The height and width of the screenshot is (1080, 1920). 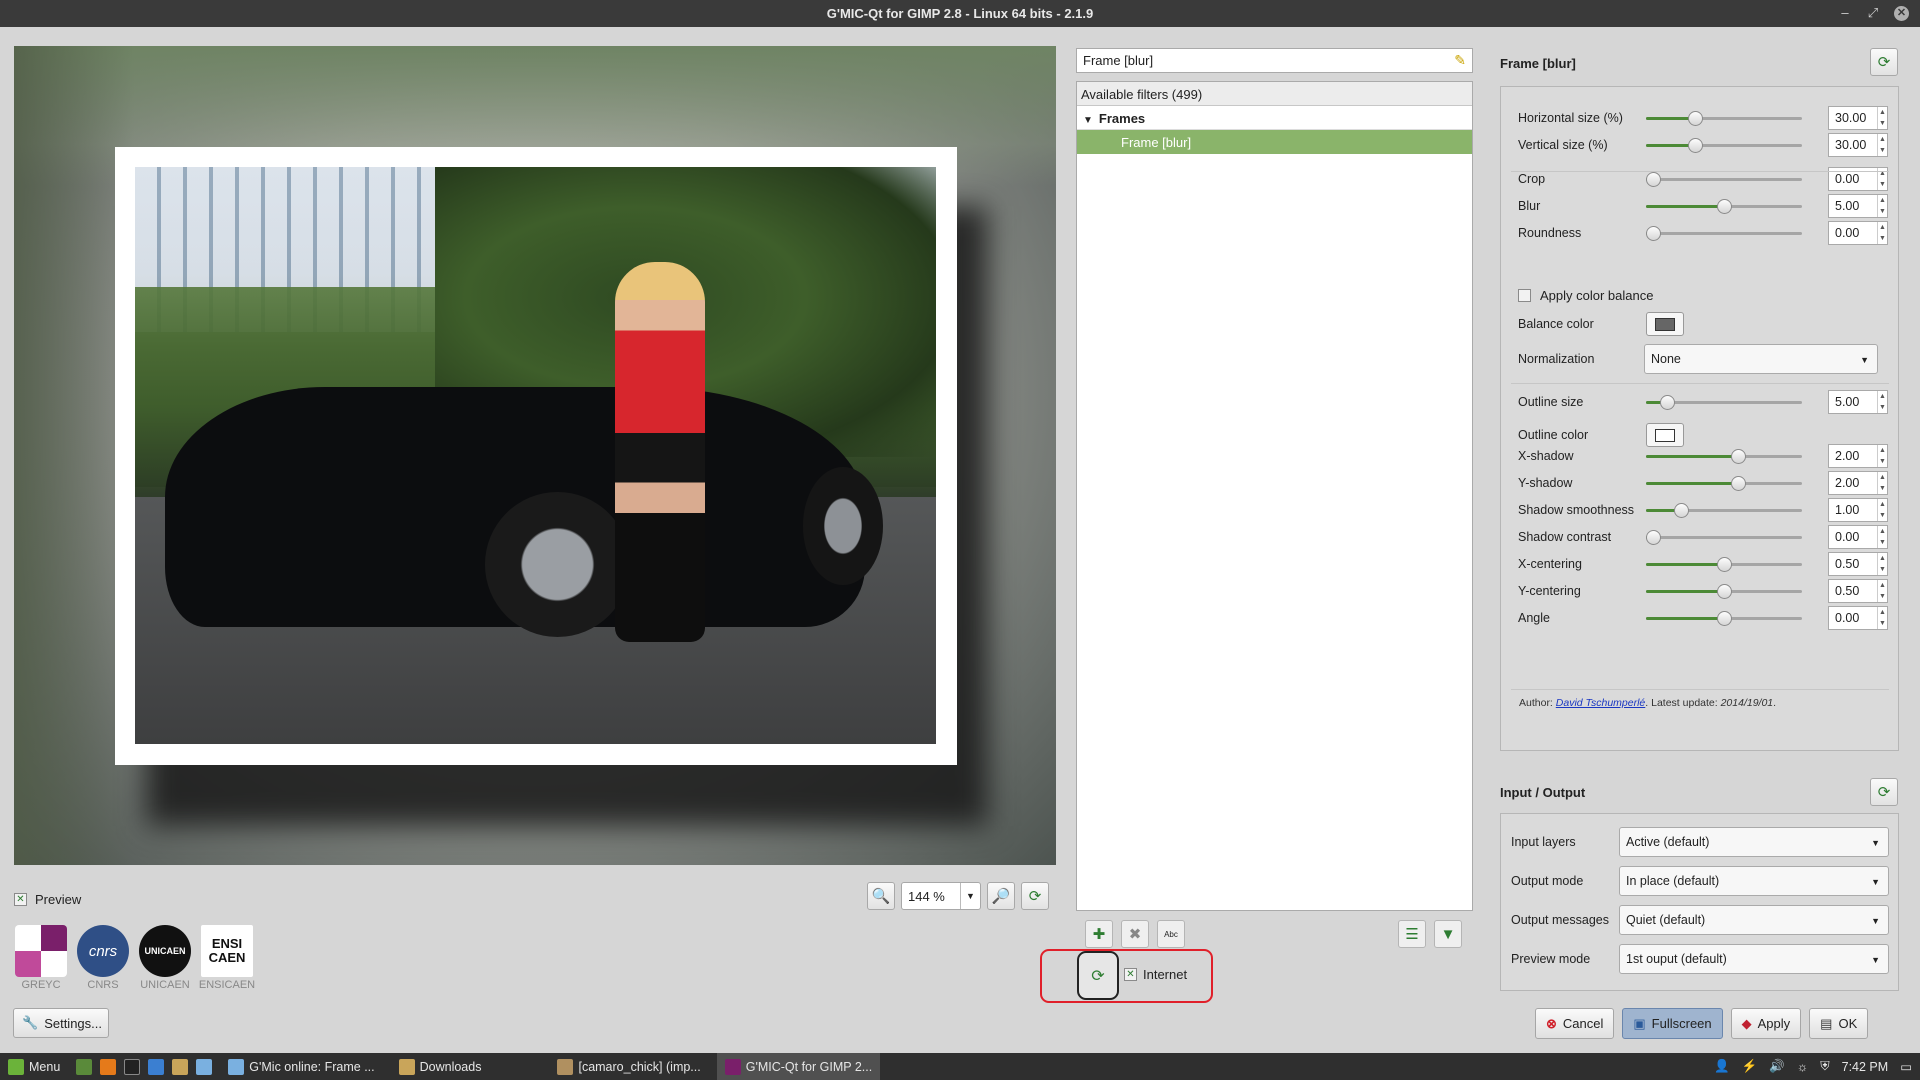 I want to click on minimize-button: –, so click(x=1845, y=13).